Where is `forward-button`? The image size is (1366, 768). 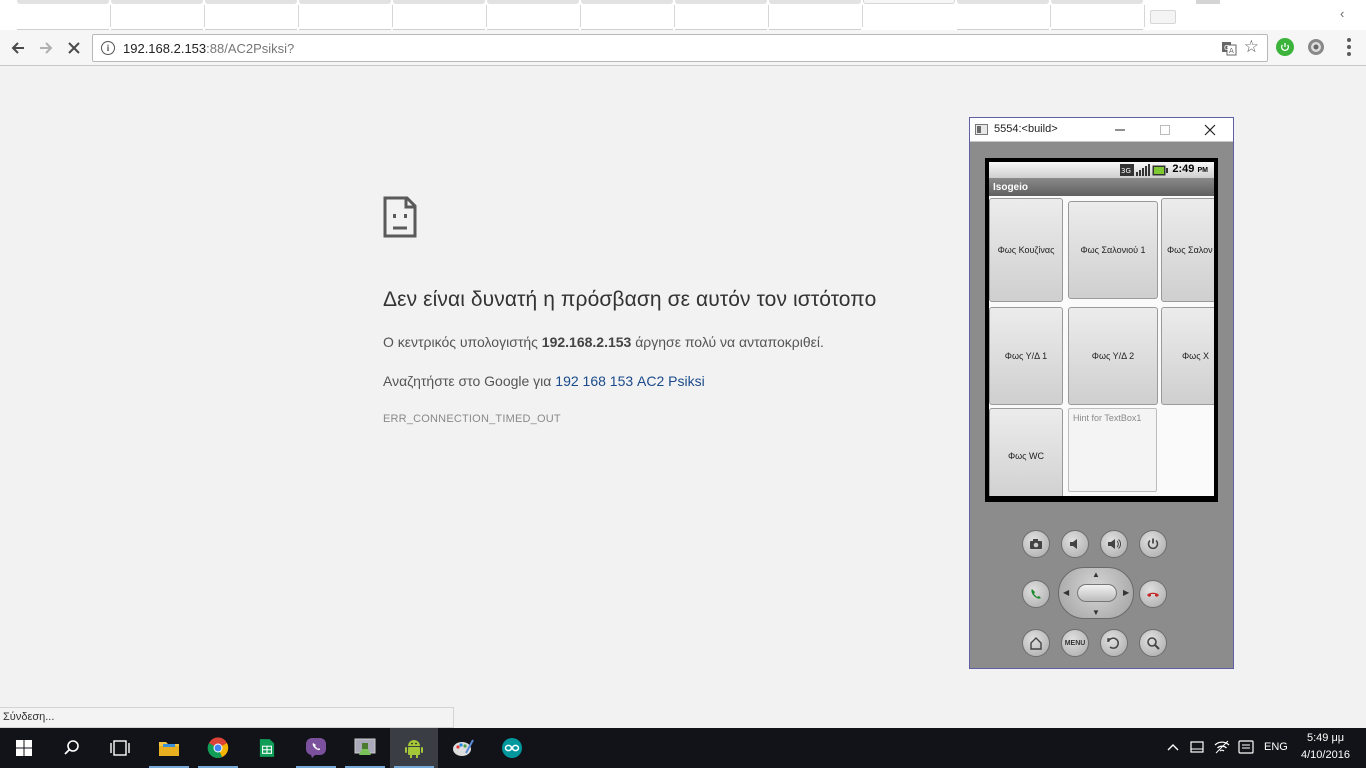
forward-button is located at coordinates (46, 48).